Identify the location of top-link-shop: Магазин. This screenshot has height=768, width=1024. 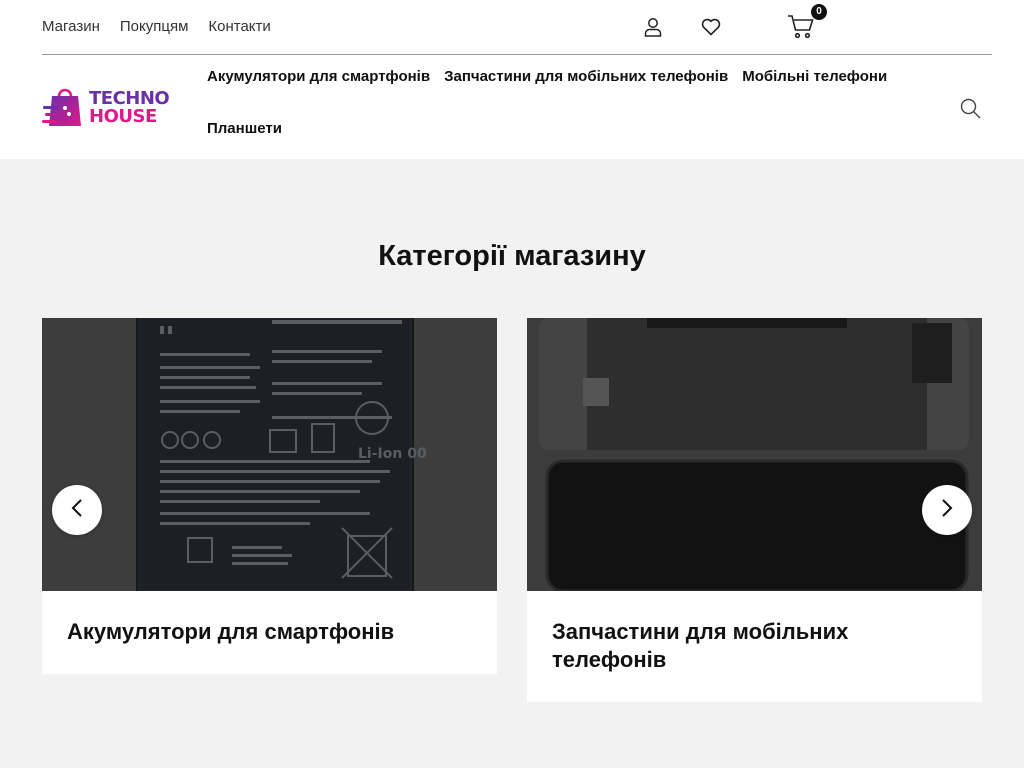
(71, 27).